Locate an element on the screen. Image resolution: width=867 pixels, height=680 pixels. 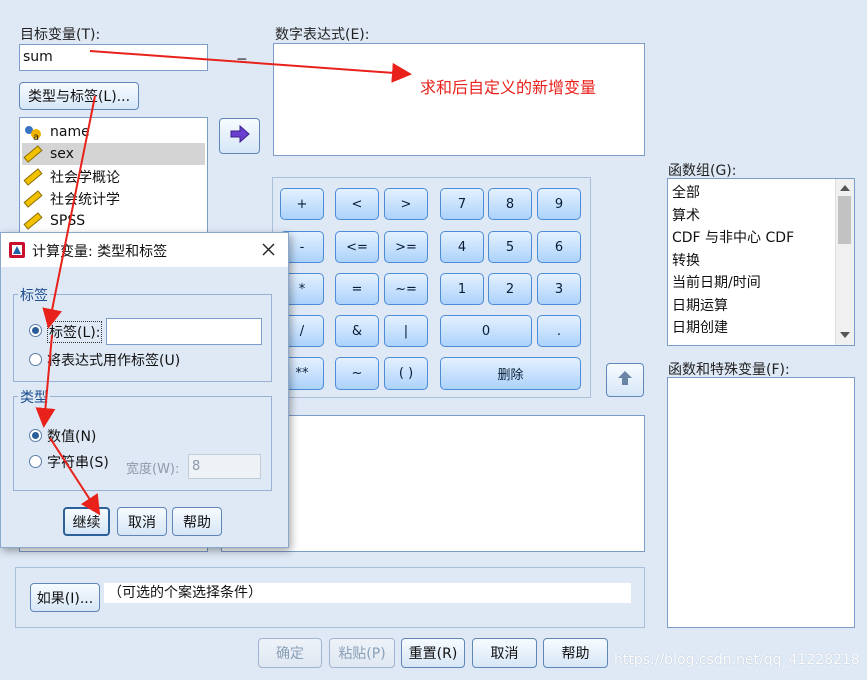
key-parentheses: ( ) is located at coordinates (406, 373).